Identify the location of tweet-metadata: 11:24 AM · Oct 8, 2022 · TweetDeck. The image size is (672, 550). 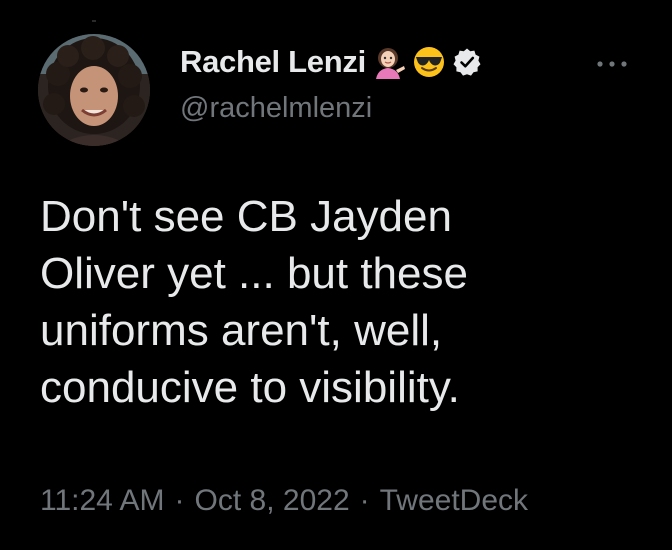
(284, 501).